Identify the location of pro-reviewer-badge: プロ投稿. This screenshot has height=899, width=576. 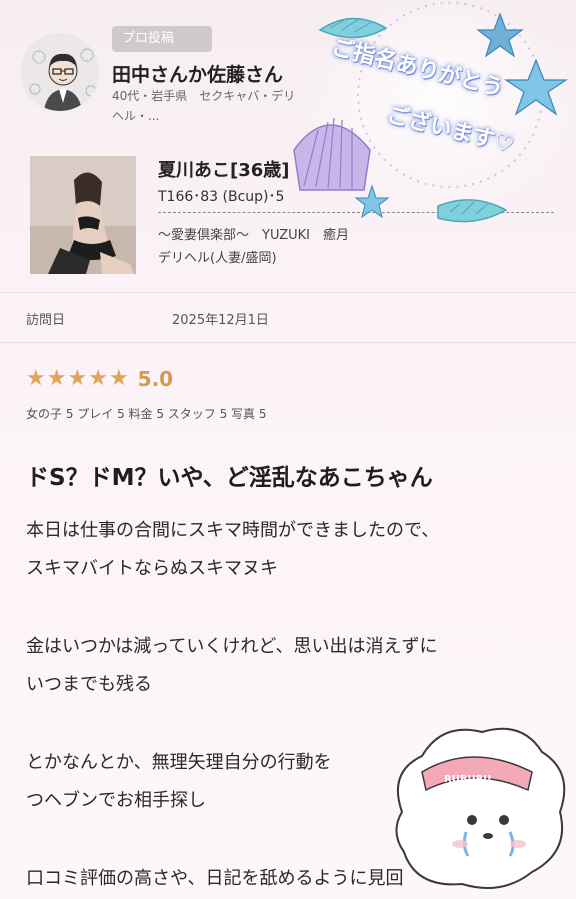
(162, 39).